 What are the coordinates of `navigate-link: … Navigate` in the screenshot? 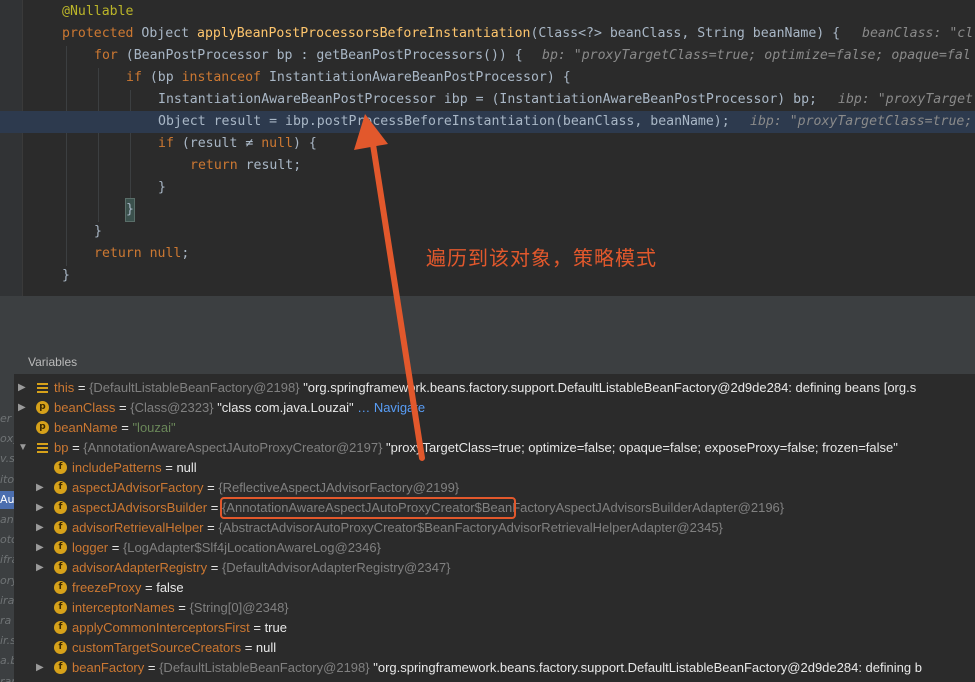 It's located at (389, 407).